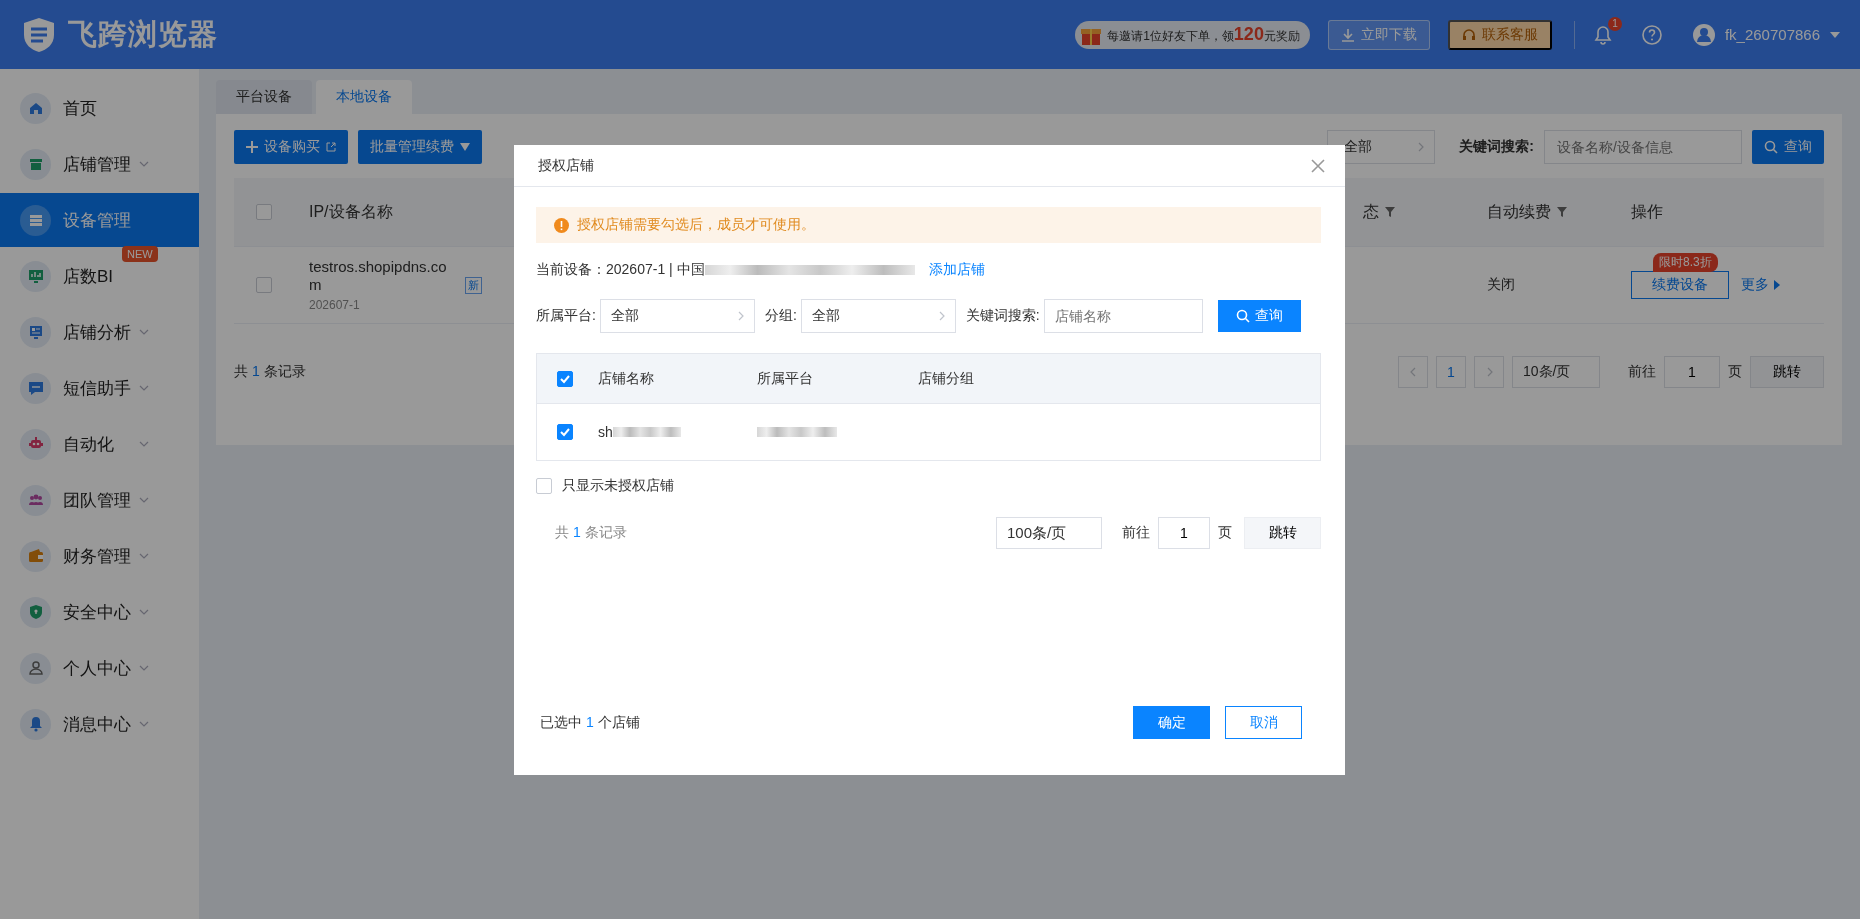 The height and width of the screenshot is (919, 1860). What do you see at coordinates (39, 34) in the screenshot?
I see `shield-logo-icon` at bounding box center [39, 34].